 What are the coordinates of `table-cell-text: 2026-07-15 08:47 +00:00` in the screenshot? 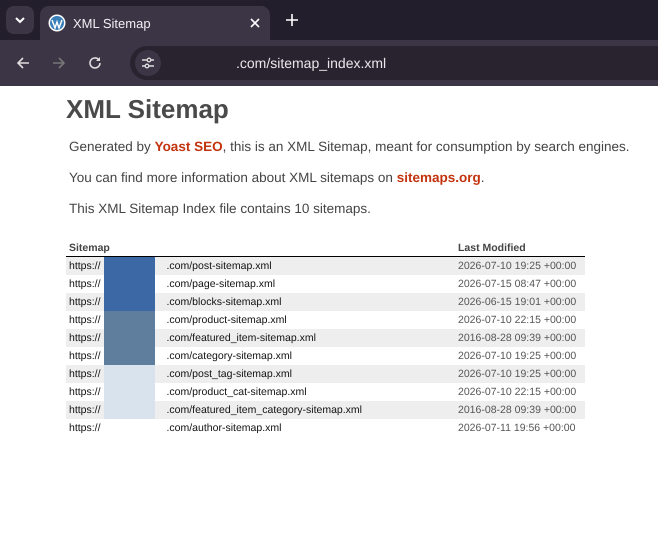 It's located at (518, 284).